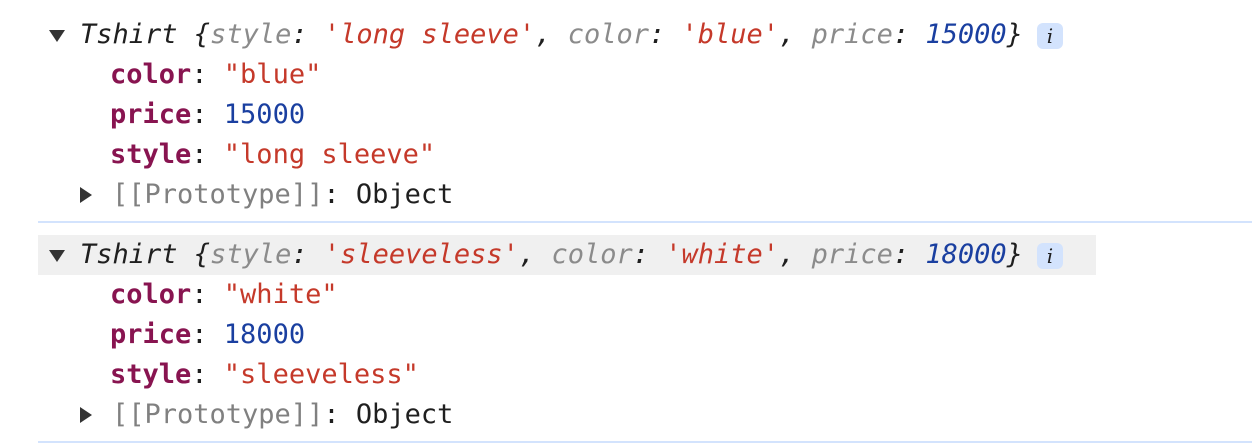 The width and height of the screenshot is (1252, 448). Describe the element at coordinates (966, 254) in the screenshot. I see `preview-value: 18000` at that location.